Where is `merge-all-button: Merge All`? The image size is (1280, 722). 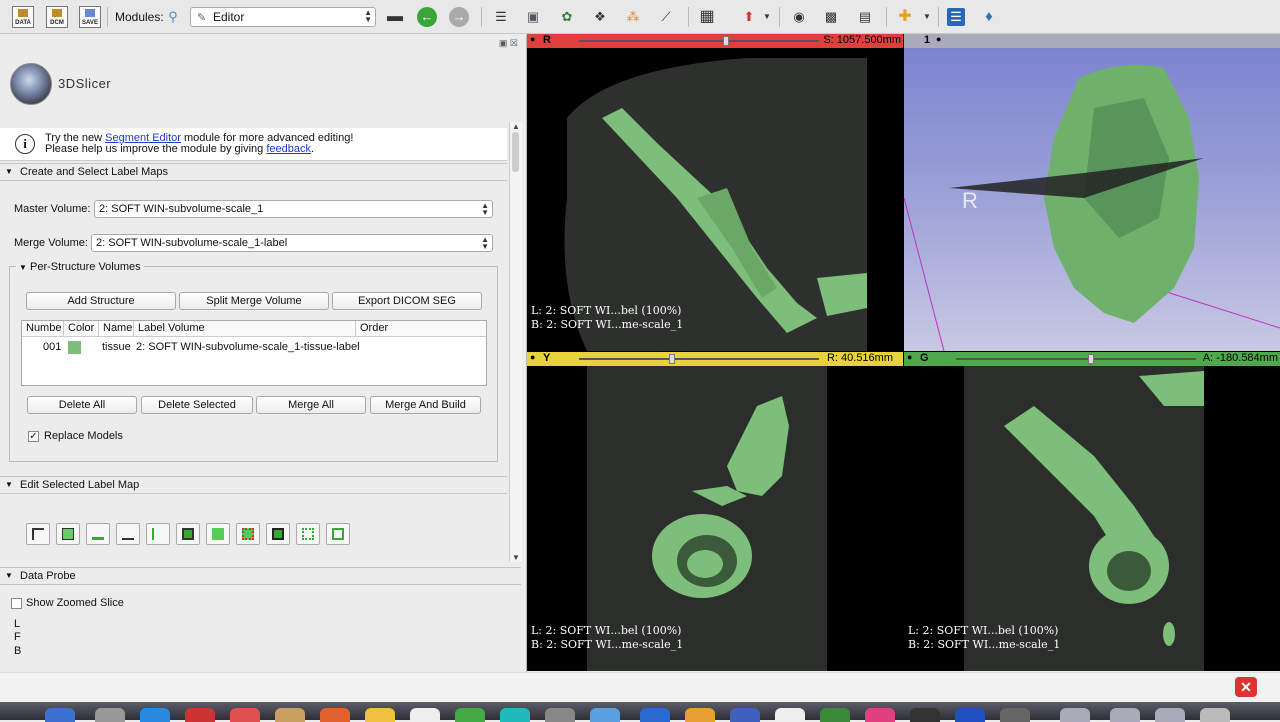 merge-all-button: Merge All is located at coordinates (311, 405).